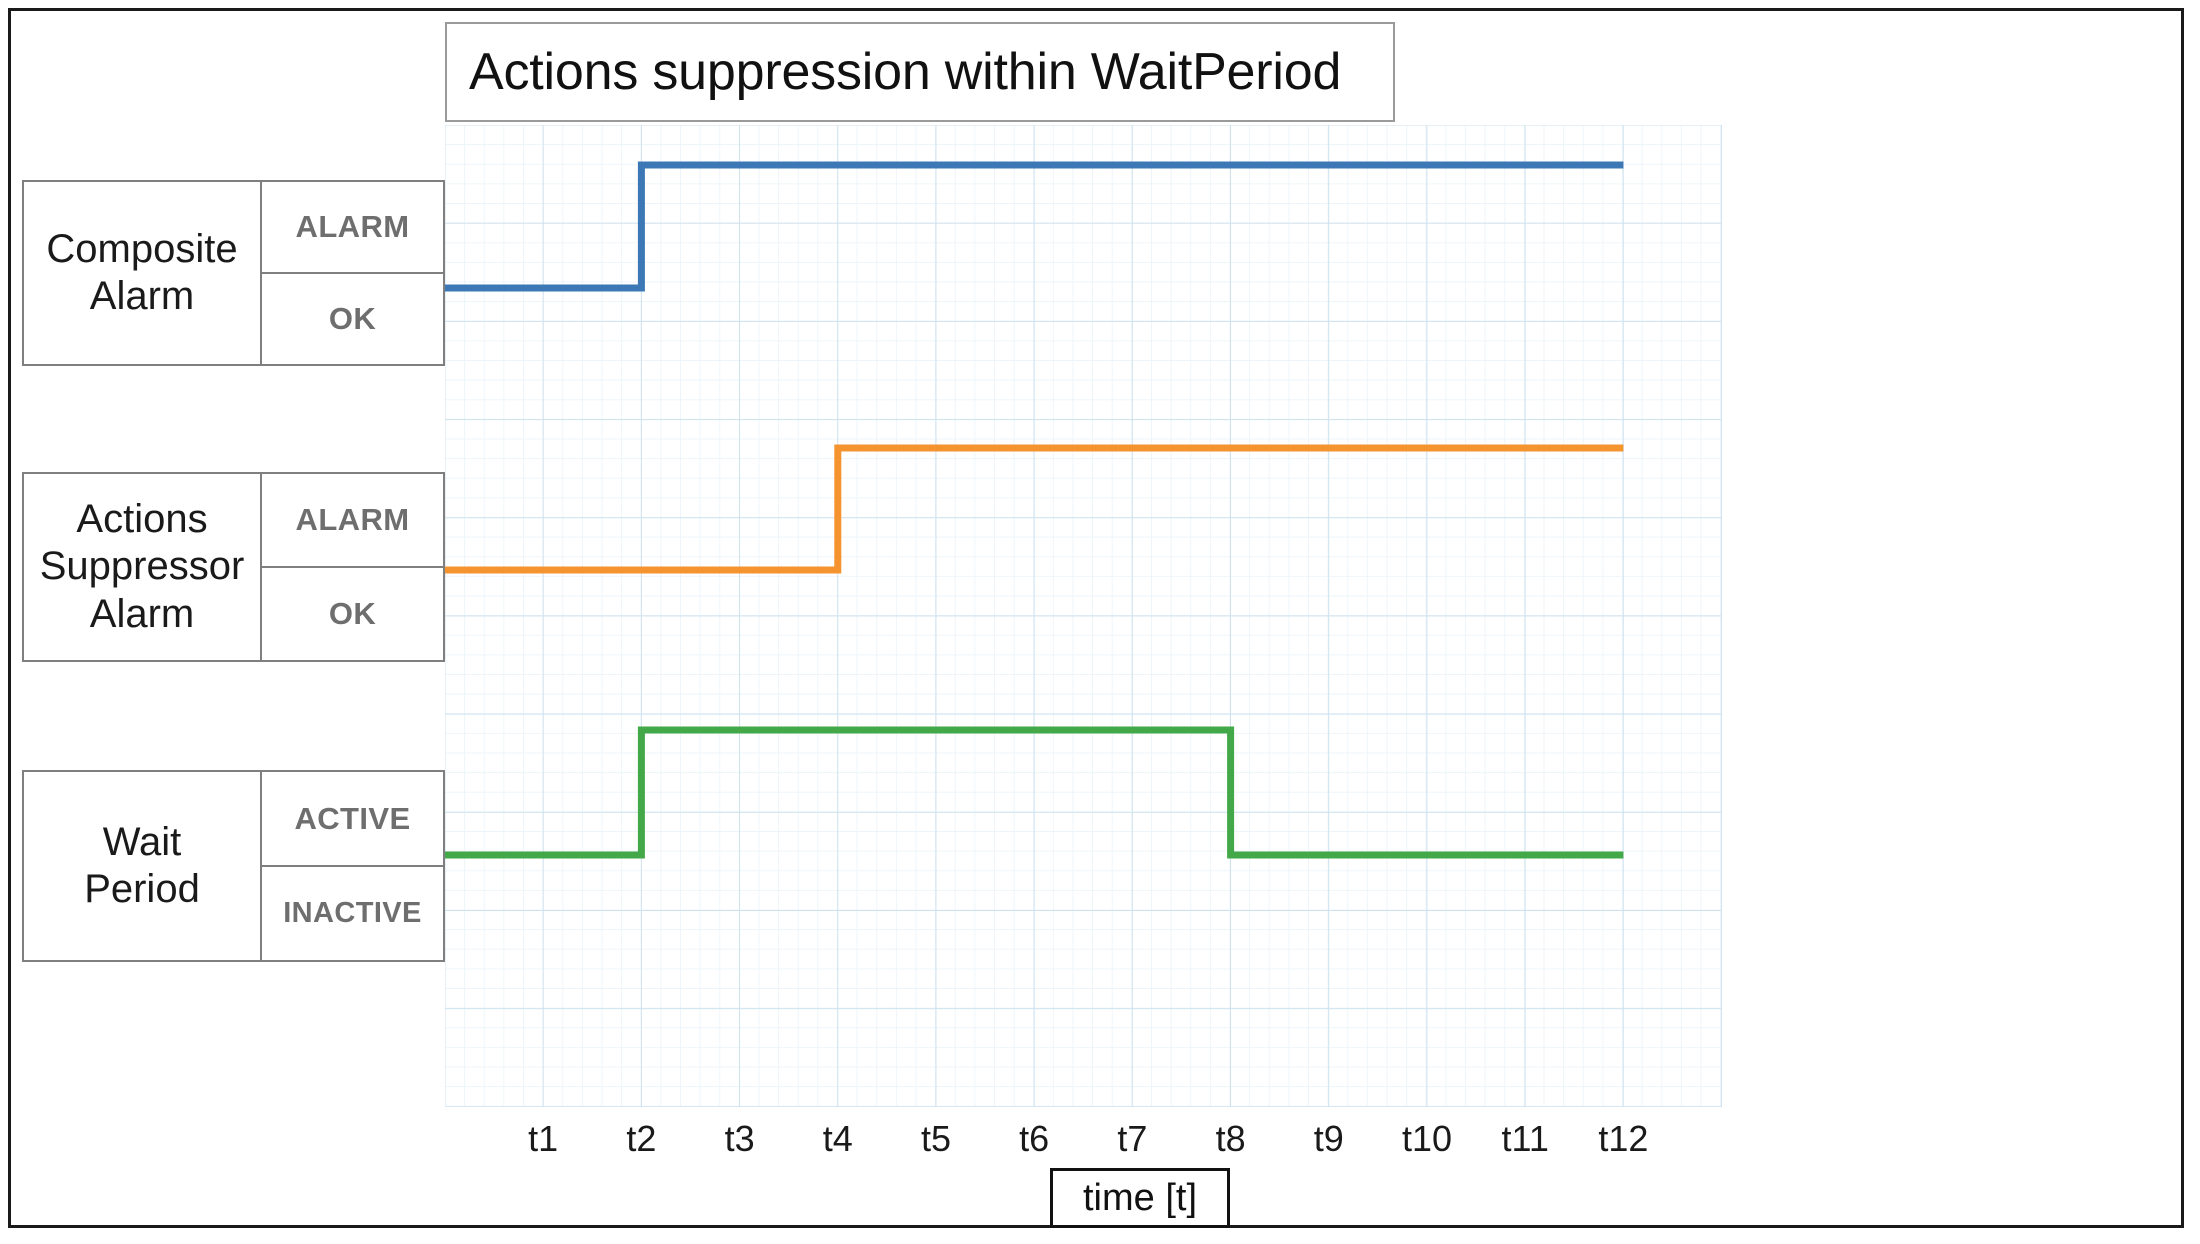 The width and height of the screenshot is (2200, 1244). What do you see at coordinates (1034, 226) in the screenshot?
I see `series-line-composite-alarm` at bounding box center [1034, 226].